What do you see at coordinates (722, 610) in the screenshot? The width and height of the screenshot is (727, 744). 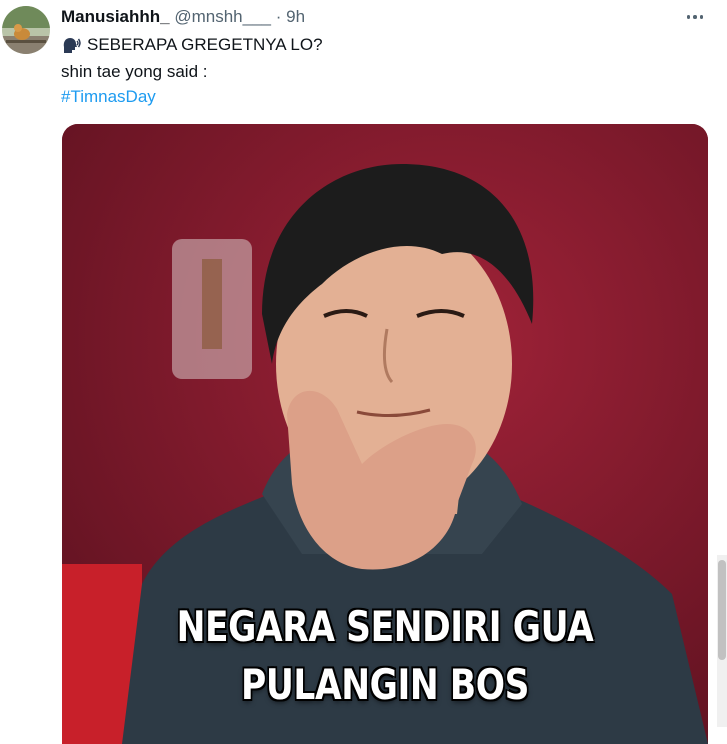 I see `scrollbar-thumb` at bounding box center [722, 610].